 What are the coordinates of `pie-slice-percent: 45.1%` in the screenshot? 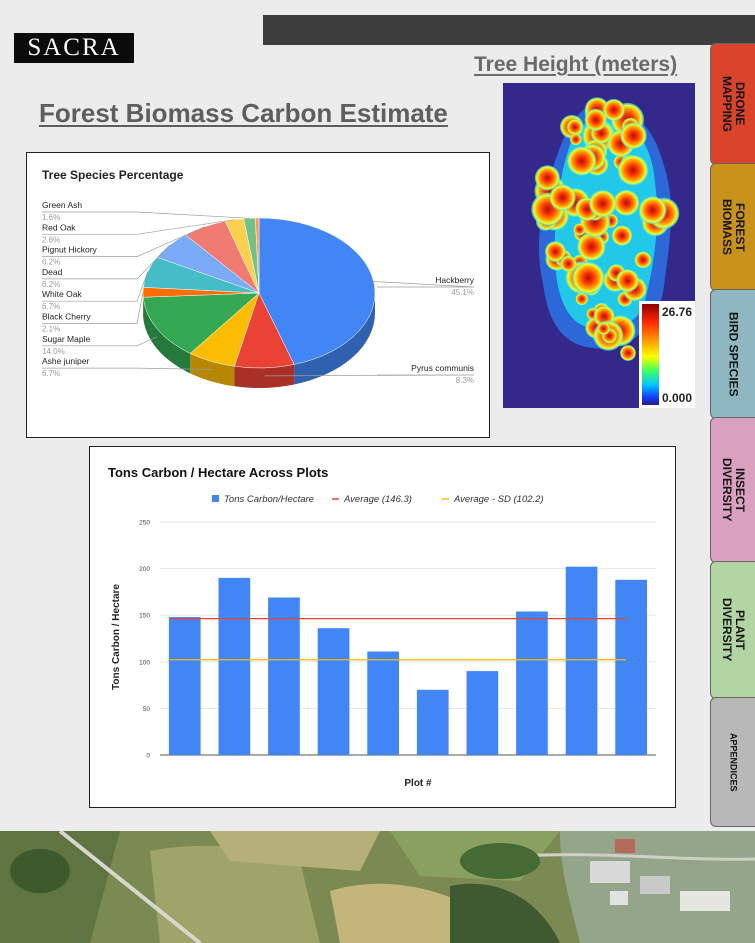 It's located at (462, 292).